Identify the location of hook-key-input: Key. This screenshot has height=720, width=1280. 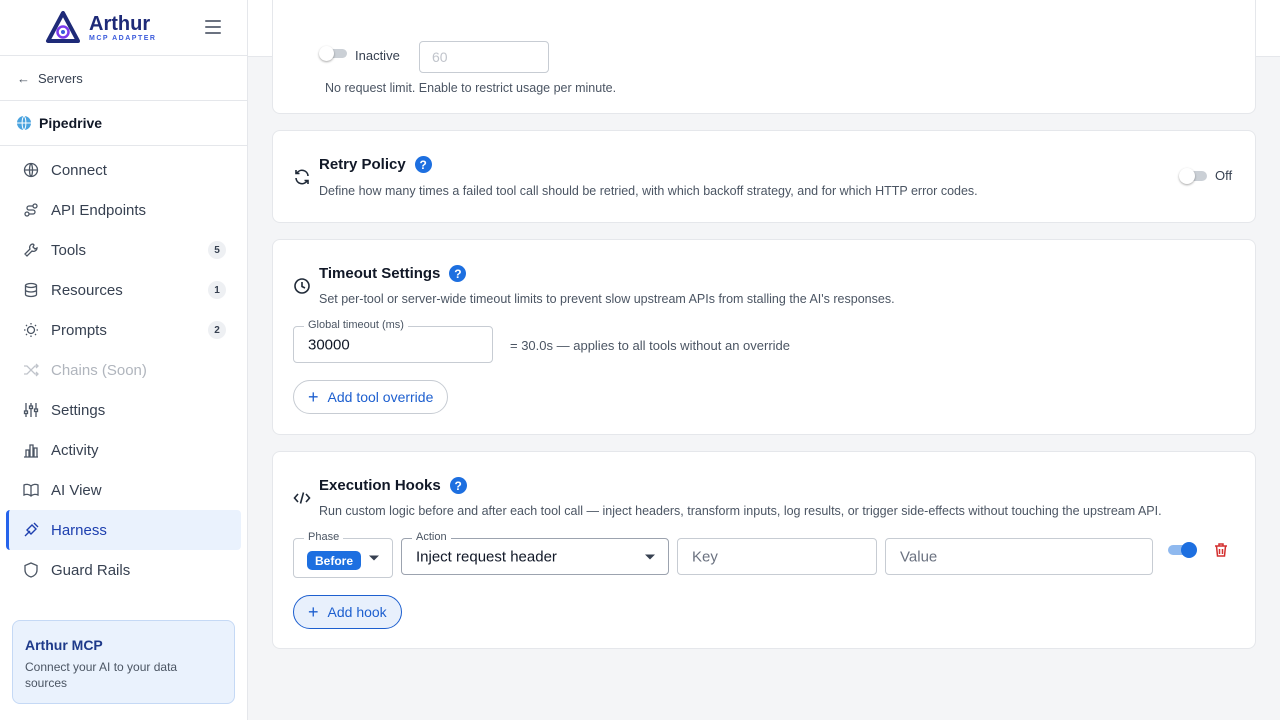
(777, 556).